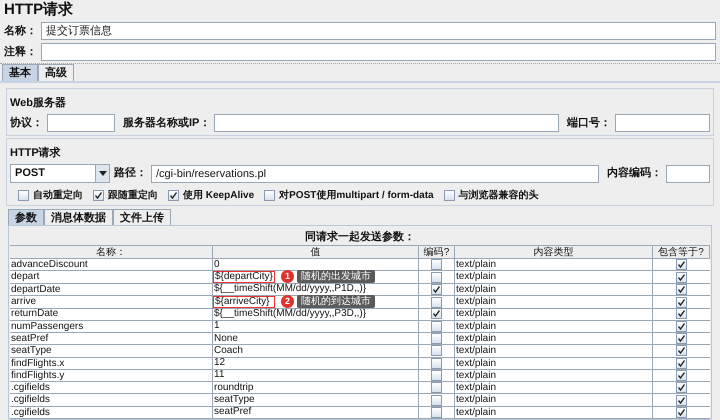  What do you see at coordinates (375, 173) in the screenshot?
I see `path-field: /cgi-bin/reservations.pl` at bounding box center [375, 173].